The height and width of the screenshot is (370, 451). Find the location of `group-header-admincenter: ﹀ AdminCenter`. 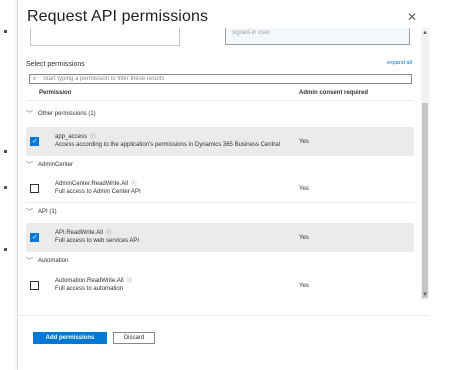

group-header-admincenter: ﹀ AdminCenter is located at coordinates (49, 165).